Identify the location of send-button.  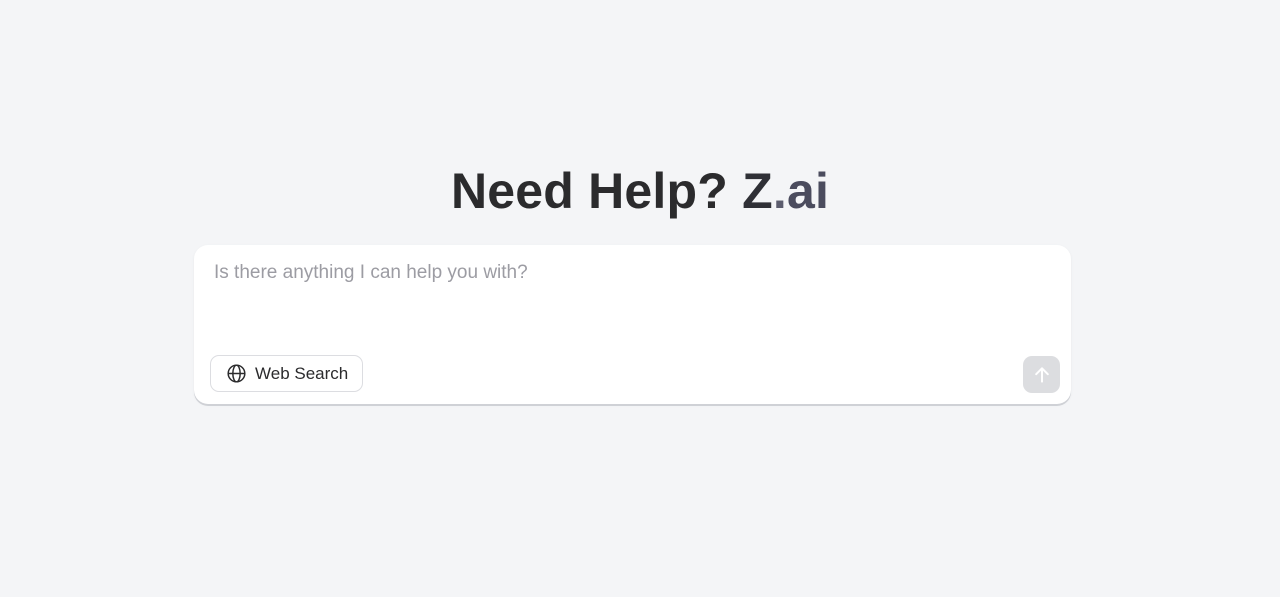
(1041, 374).